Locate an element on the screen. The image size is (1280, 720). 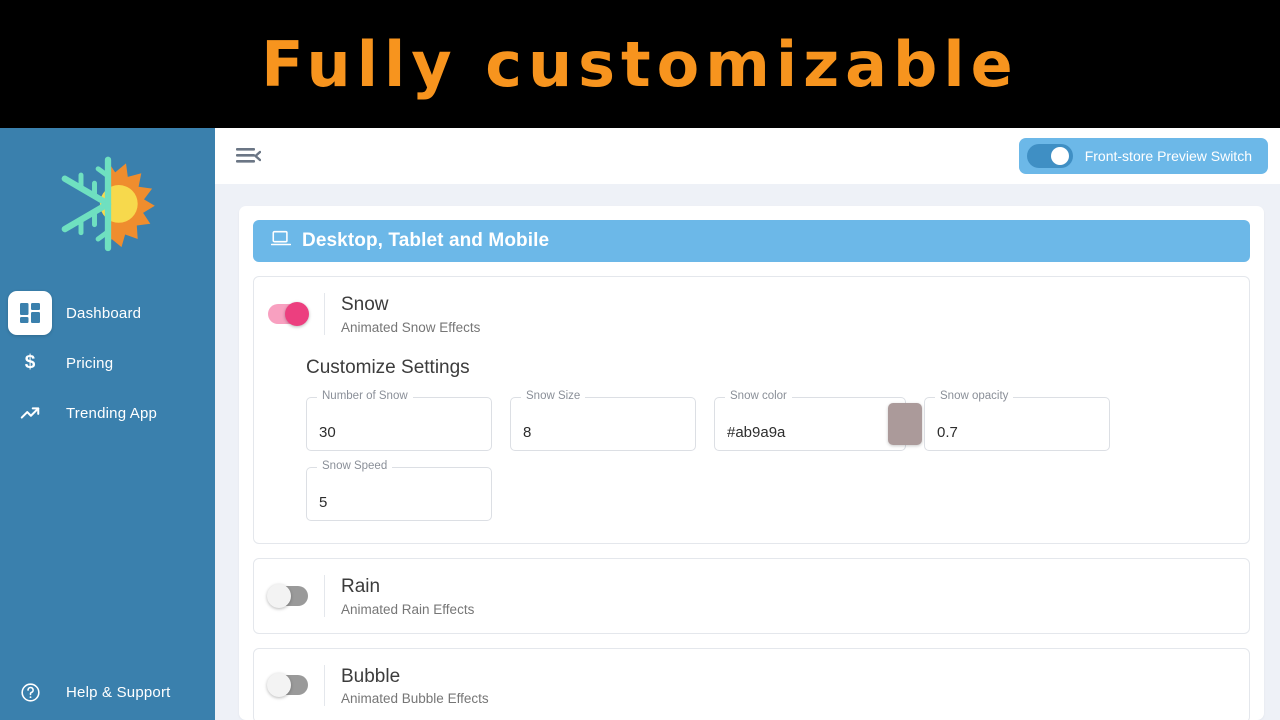
effect-head: Rain Animated Rain Effects is located at coordinates (751, 596).